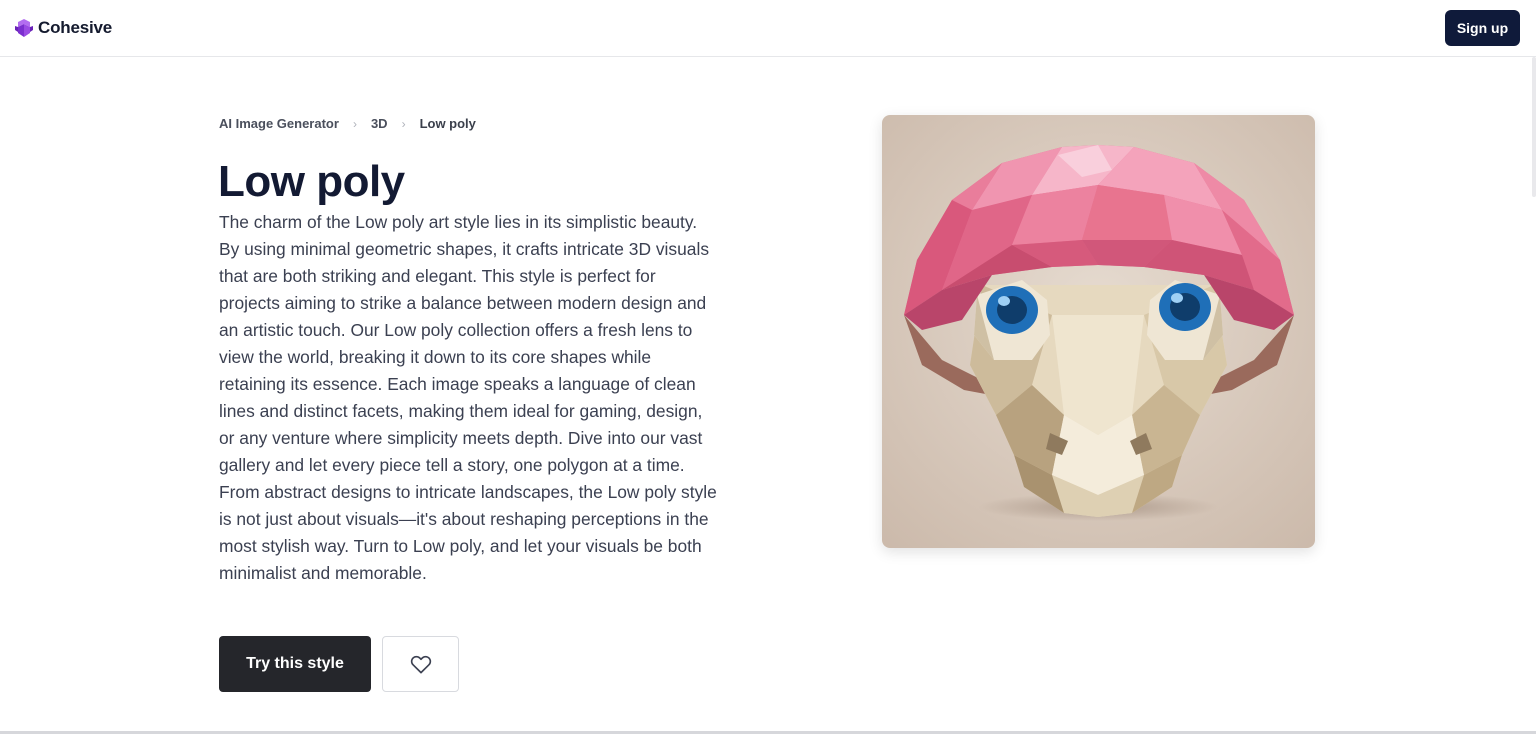  I want to click on top-bar: Cohesive Sign up, so click(768, 28).